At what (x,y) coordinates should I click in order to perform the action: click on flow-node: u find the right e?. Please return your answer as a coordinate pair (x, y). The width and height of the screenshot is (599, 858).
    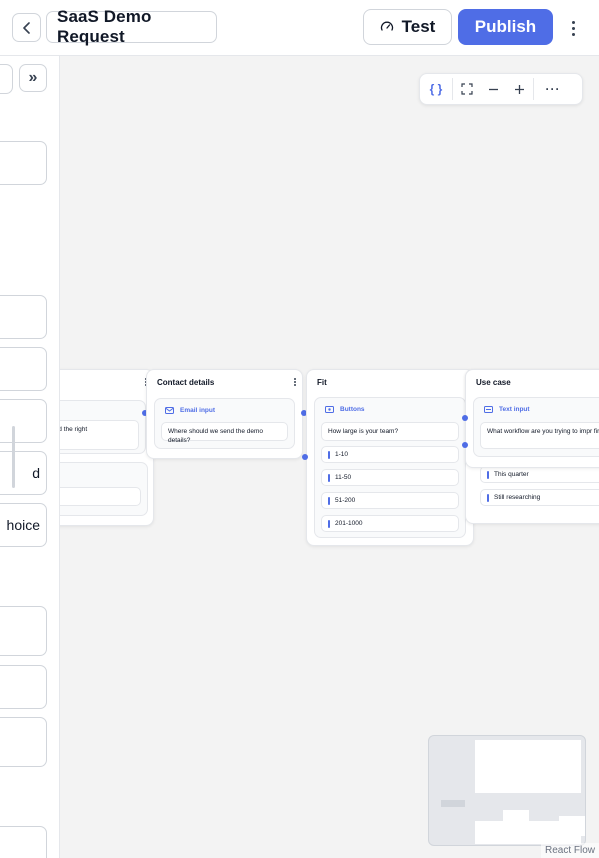
    Looking at the image, I should click on (107, 447).